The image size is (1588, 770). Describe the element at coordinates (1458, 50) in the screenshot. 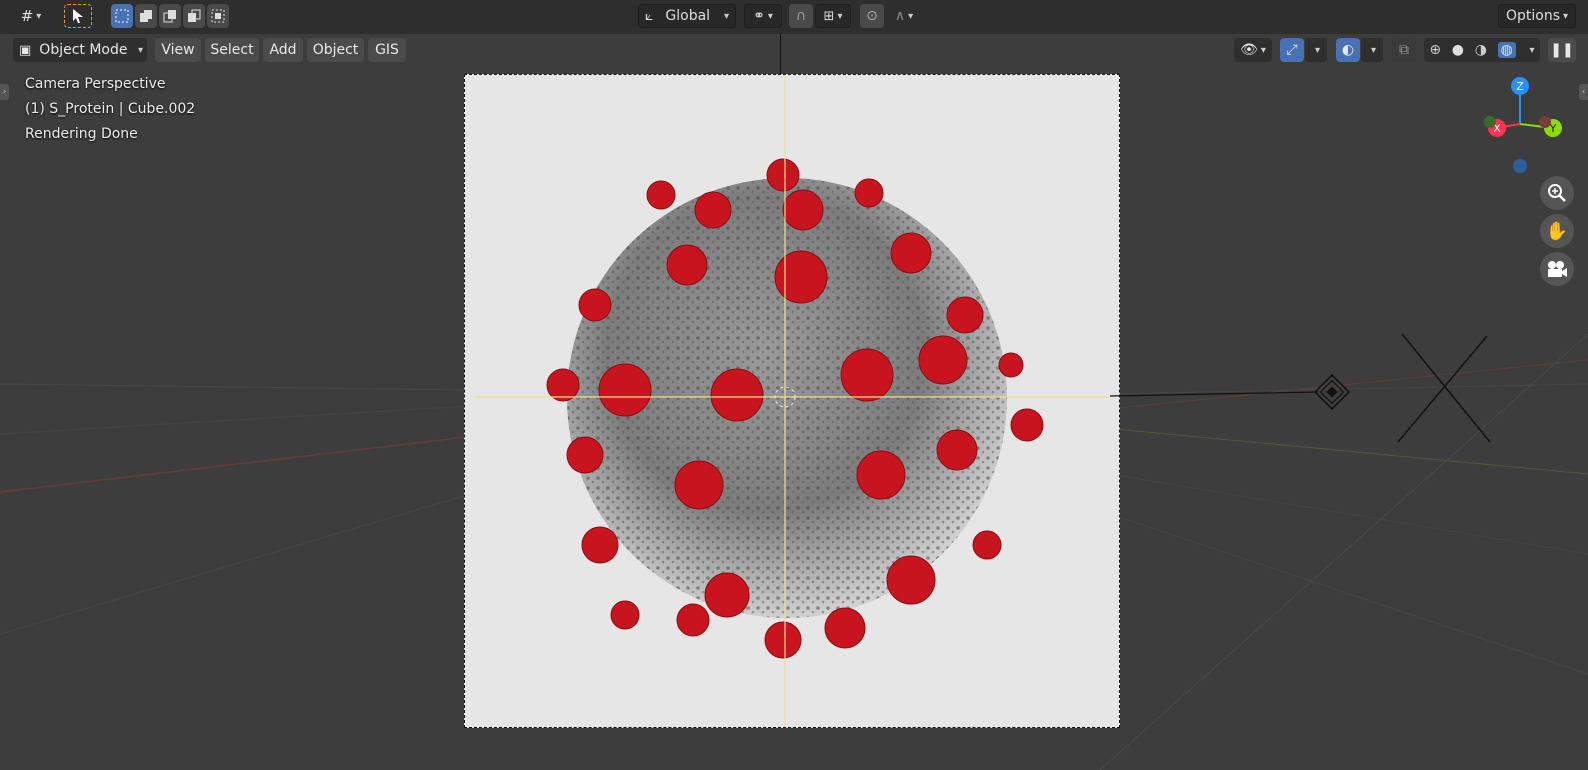

I see `solid-shading-icon: ●` at that location.